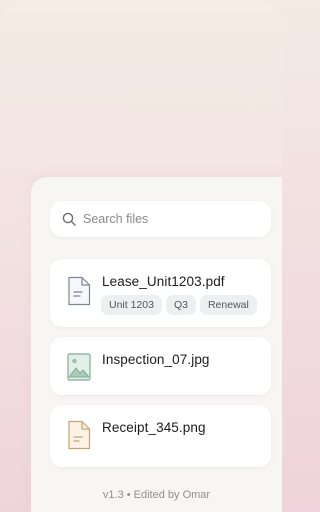  Describe the element at coordinates (160, 436) in the screenshot. I see `file-card-receipt: Receipt_345.png` at that location.